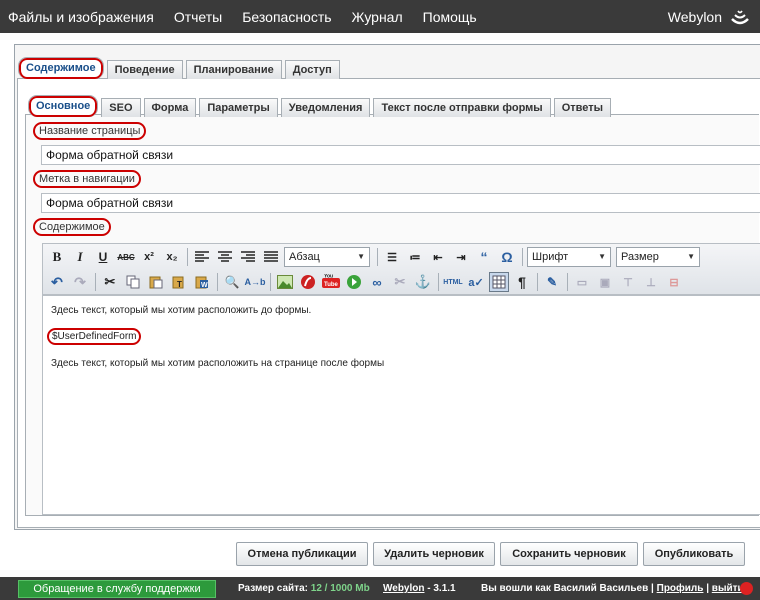  I want to click on row-insert-after-icon: ⊥, so click(651, 282).